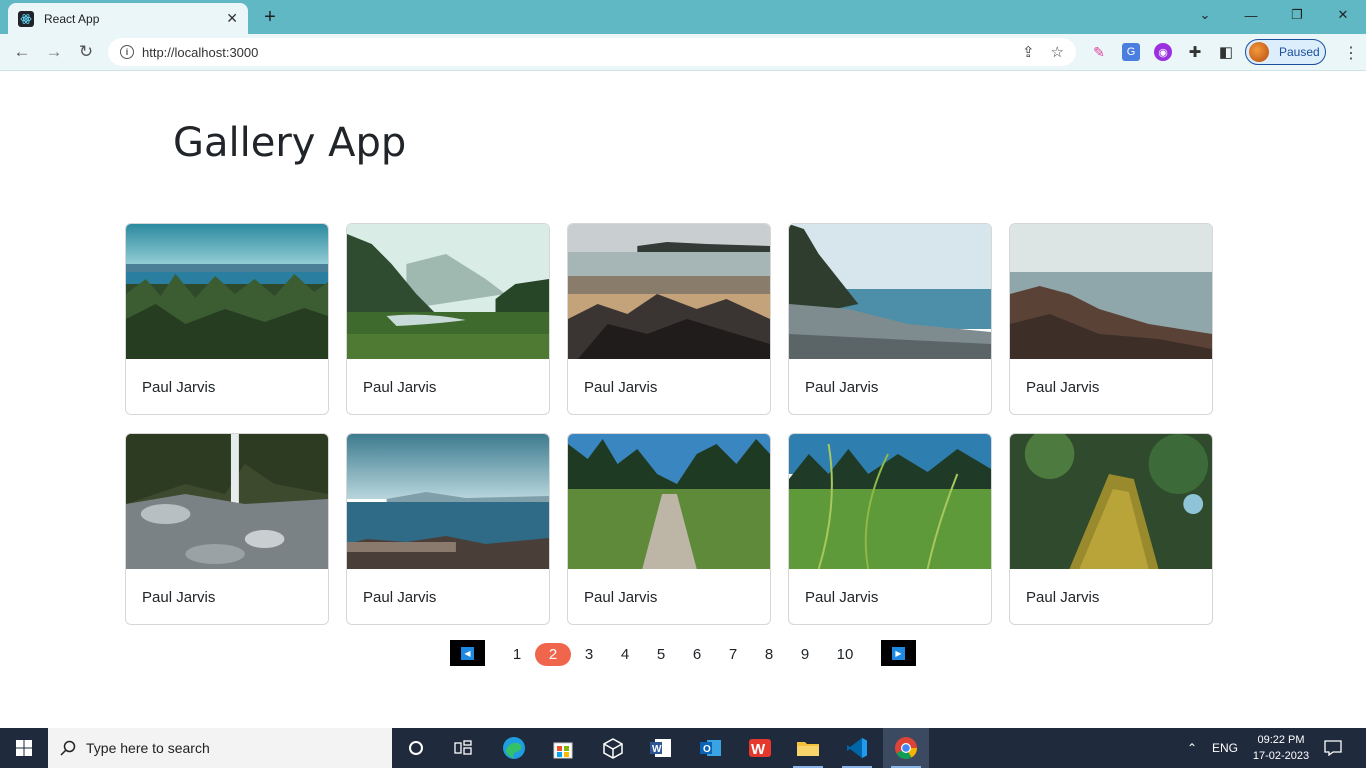 The width and height of the screenshot is (1366, 768). I want to click on language-indicator: ENG, so click(1225, 748).